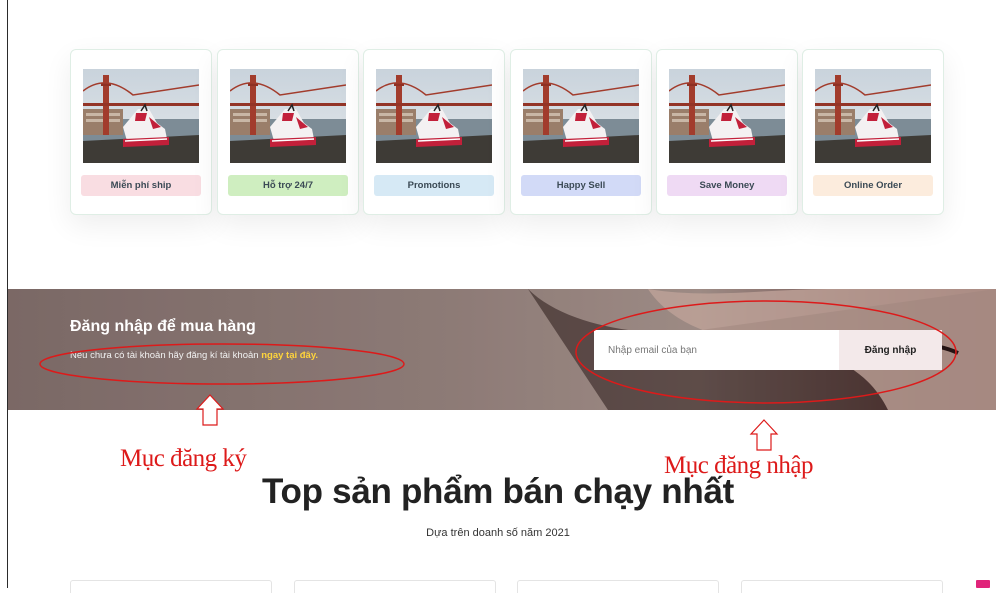  I want to click on register-annotation-label: Mục đăng ký, so click(183, 458).